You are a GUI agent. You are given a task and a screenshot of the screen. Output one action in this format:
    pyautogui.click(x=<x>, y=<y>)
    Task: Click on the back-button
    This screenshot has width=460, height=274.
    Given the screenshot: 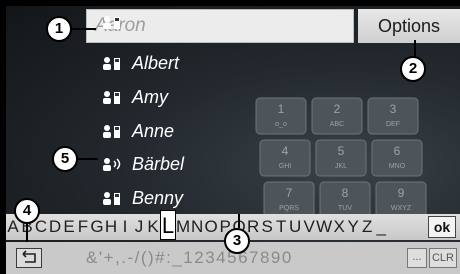 What is the action you would take?
    pyautogui.click(x=29, y=258)
    